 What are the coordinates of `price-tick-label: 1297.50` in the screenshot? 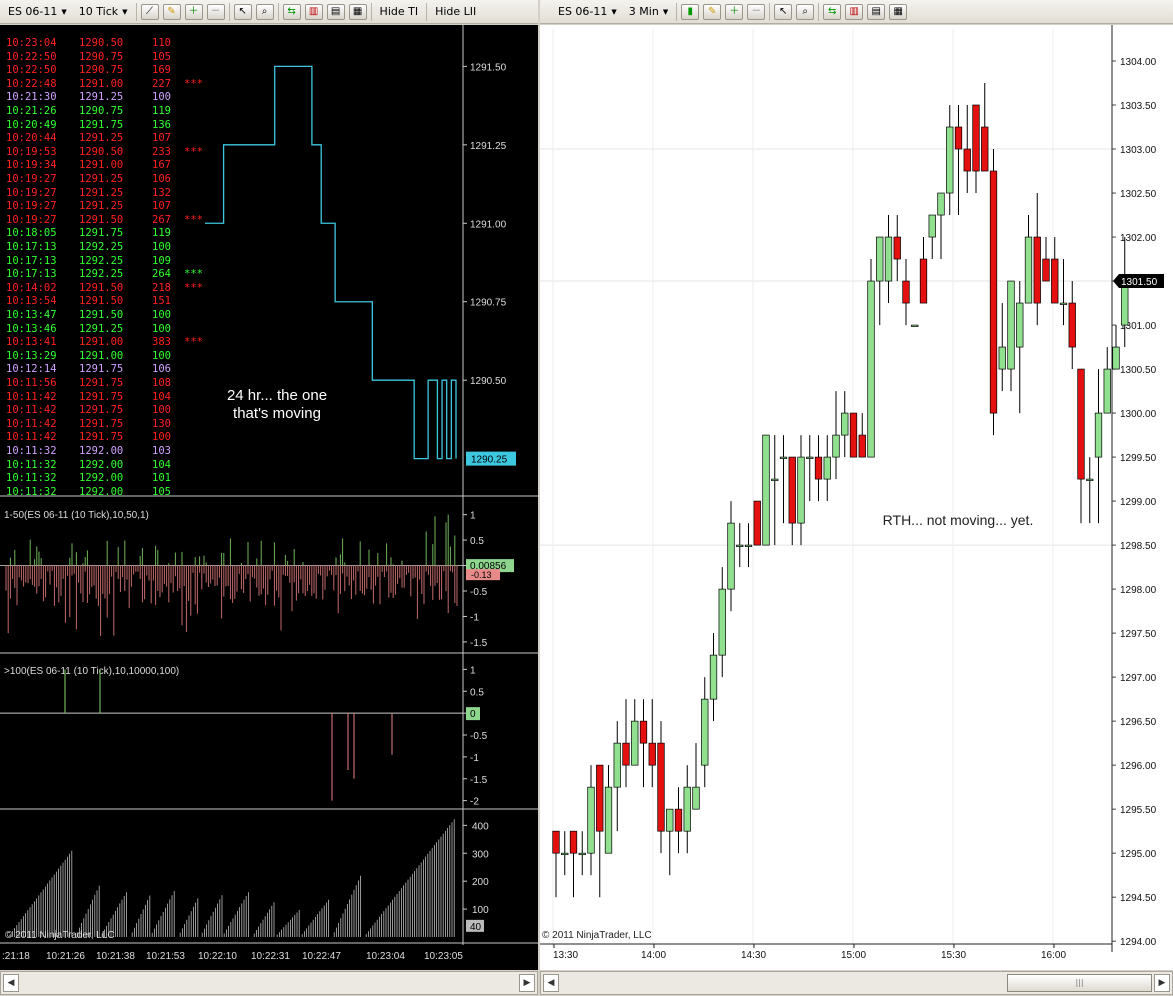 It's located at (1138, 634).